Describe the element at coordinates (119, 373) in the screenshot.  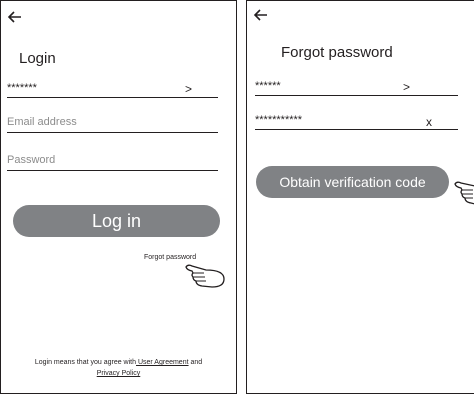
I see `privacy-policy-link: Privacy Policy` at that location.